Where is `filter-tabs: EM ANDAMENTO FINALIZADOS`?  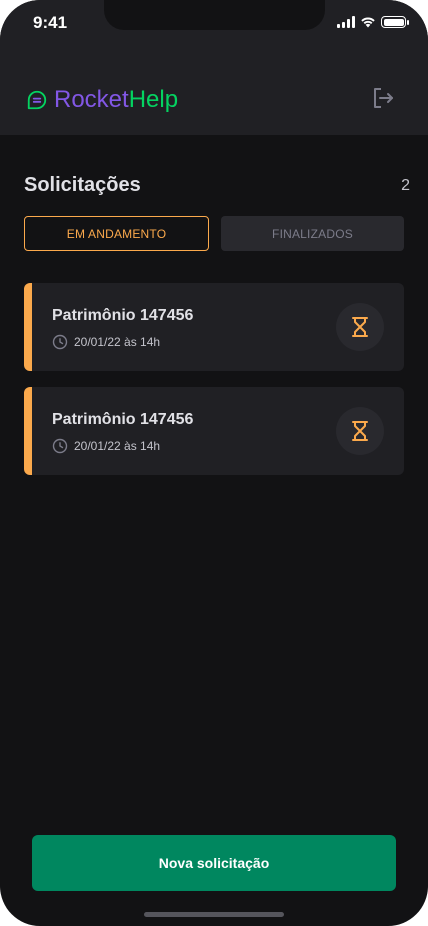
filter-tabs: EM ANDAMENTO FINALIZADOS is located at coordinates (214, 233).